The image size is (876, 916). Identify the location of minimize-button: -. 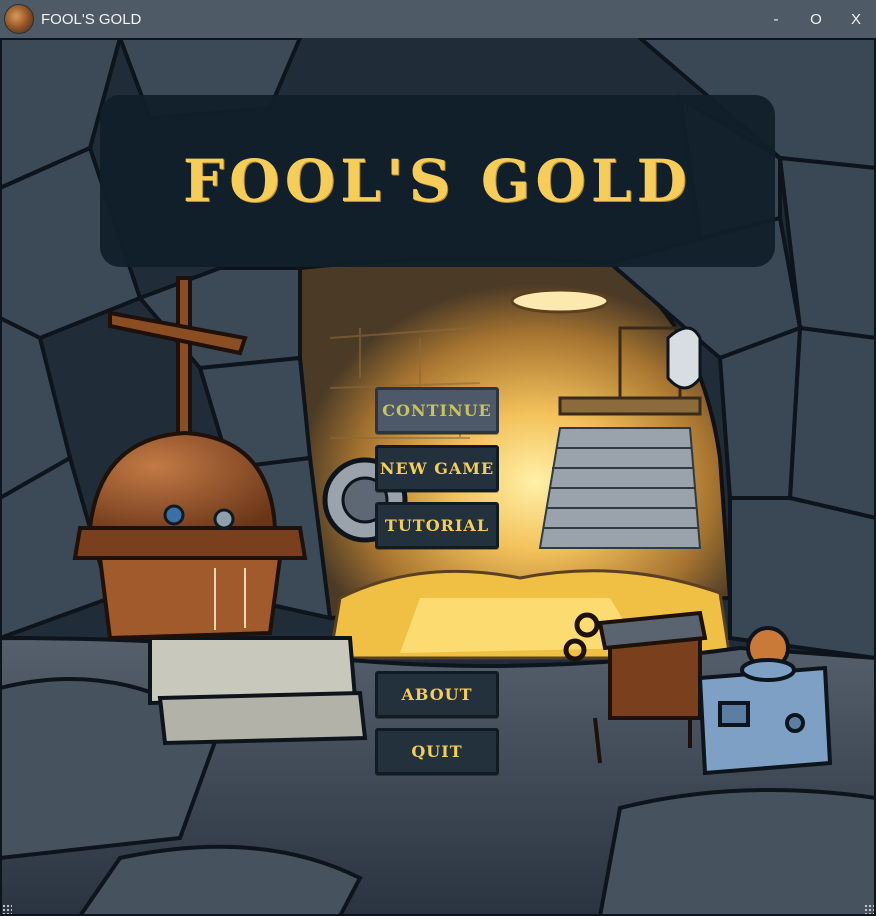
(776, 19).